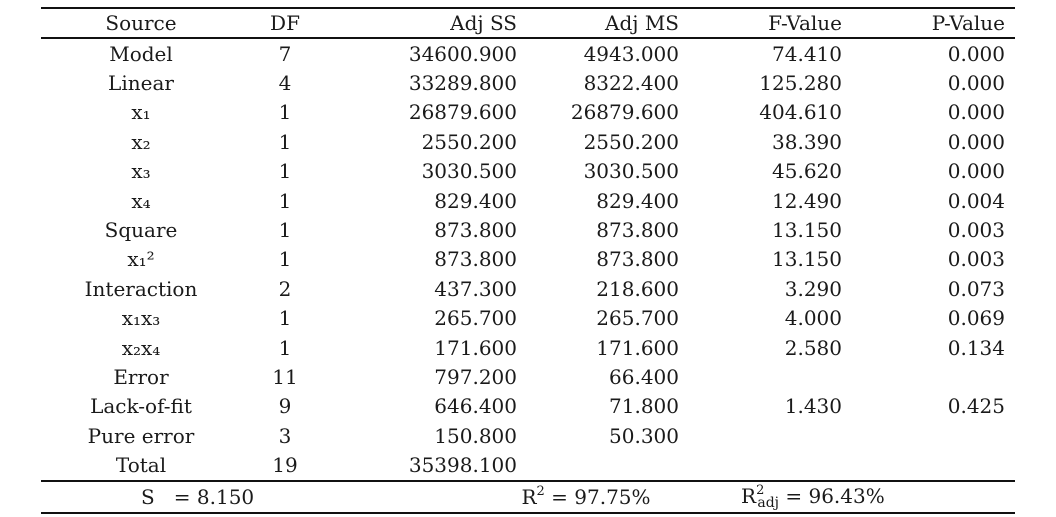 Image resolution: width=1056 pixels, height=517 pixels. Describe the element at coordinates (475, 288) in the screenshot. I see `cell-adj-ss: 437.300` at that location.